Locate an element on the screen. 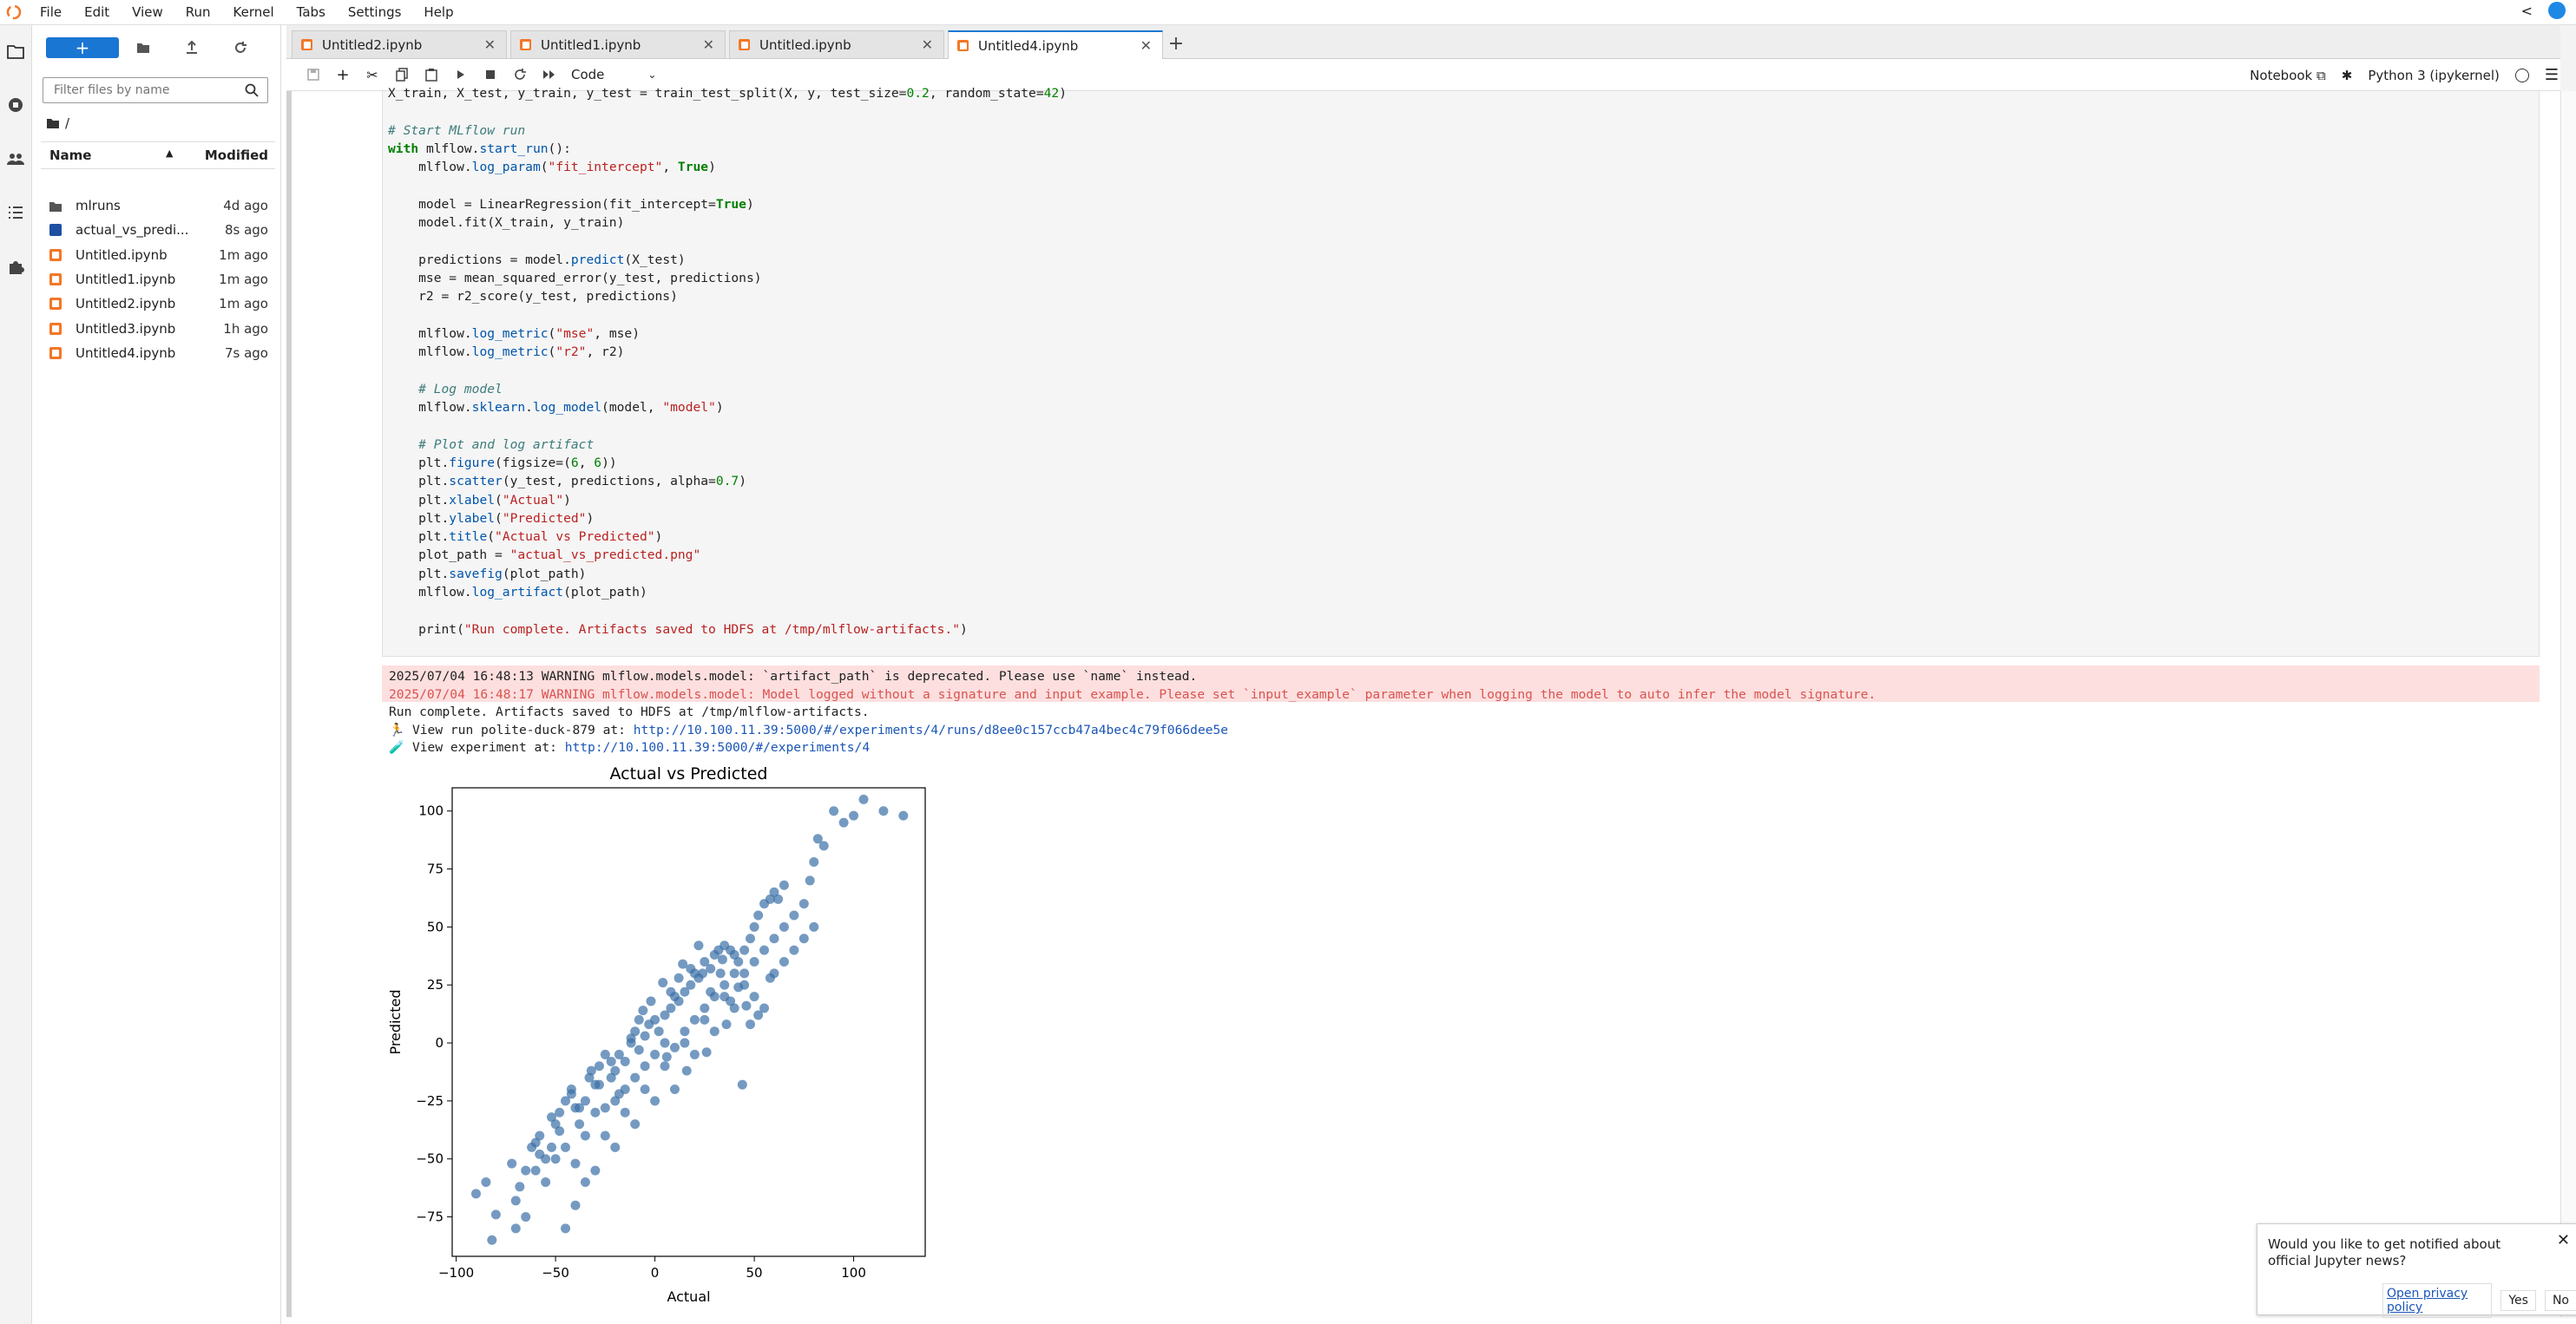  no-button: No is located at coordinates (2560, 1300).